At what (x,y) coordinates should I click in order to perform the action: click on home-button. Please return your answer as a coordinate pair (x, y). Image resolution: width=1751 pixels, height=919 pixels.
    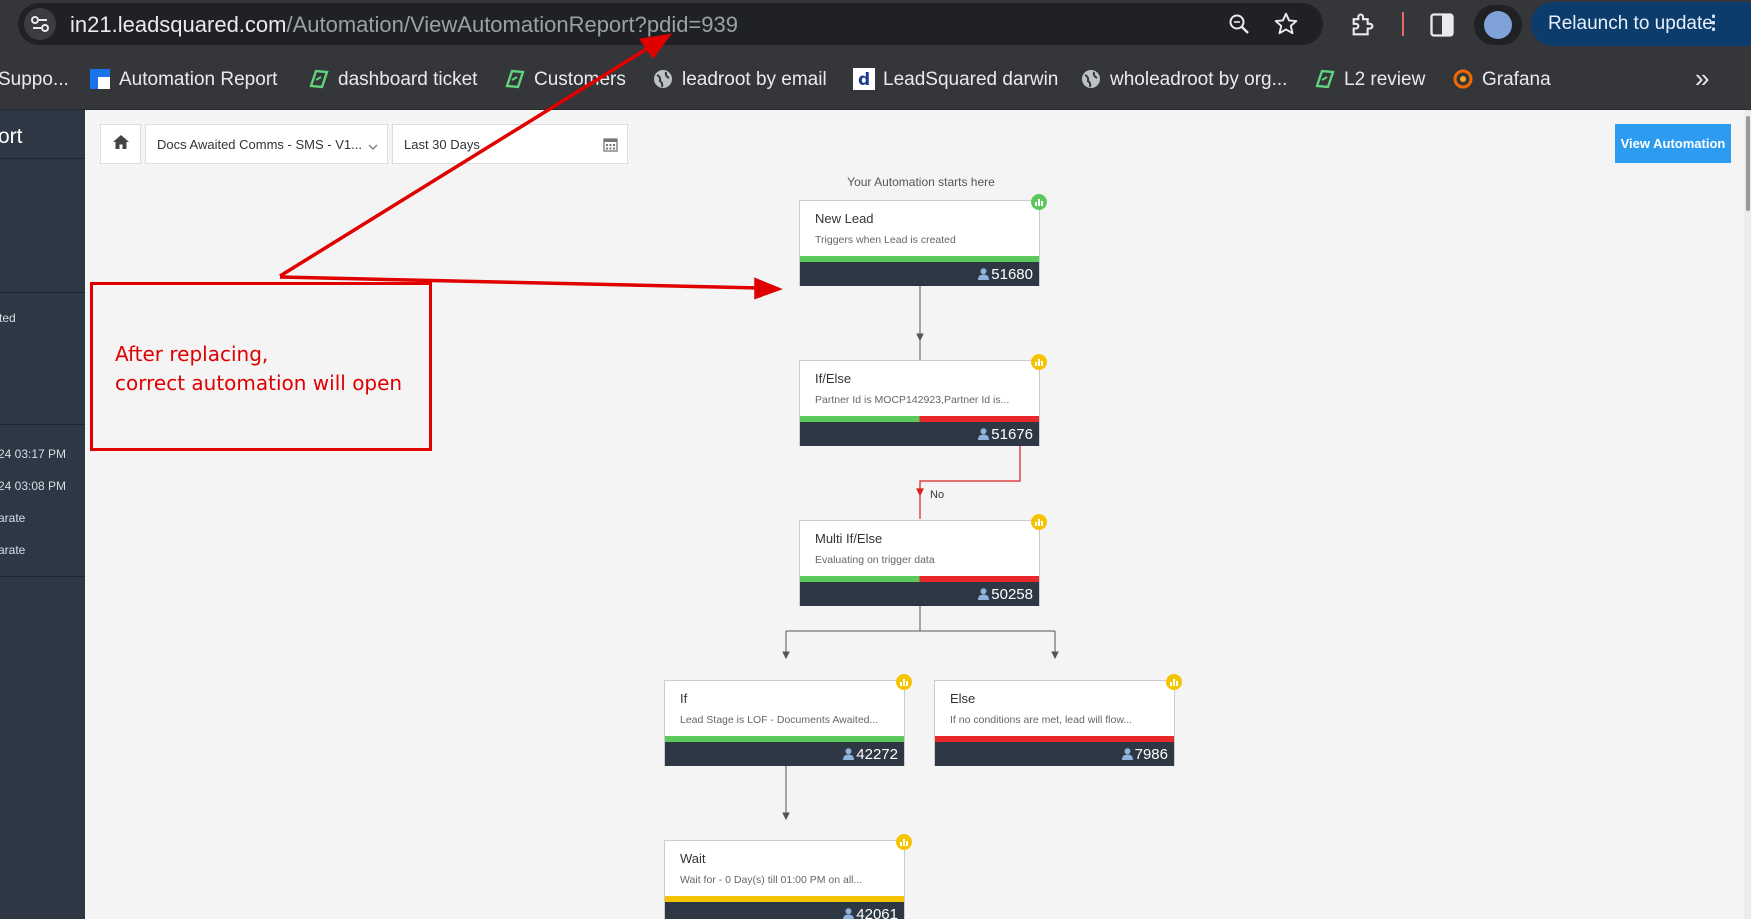
    Looking at the image, I should click on (120, 144).